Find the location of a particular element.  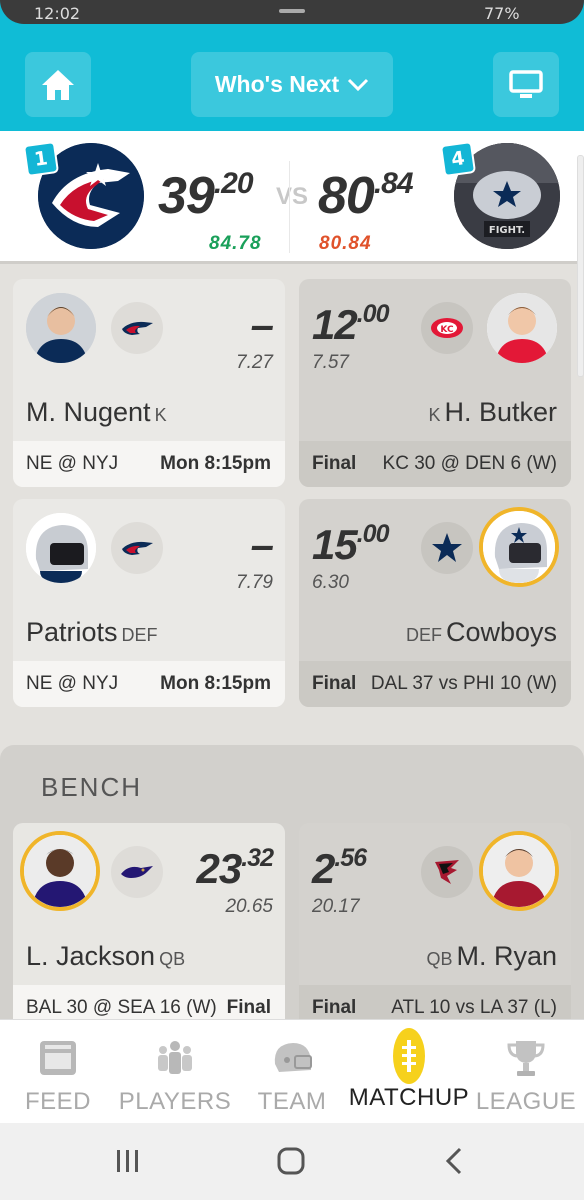

player-card: – 7.79 Patriots DEF NE @ NYJ Mon 8:15pm is located at coordinates (149, 603).